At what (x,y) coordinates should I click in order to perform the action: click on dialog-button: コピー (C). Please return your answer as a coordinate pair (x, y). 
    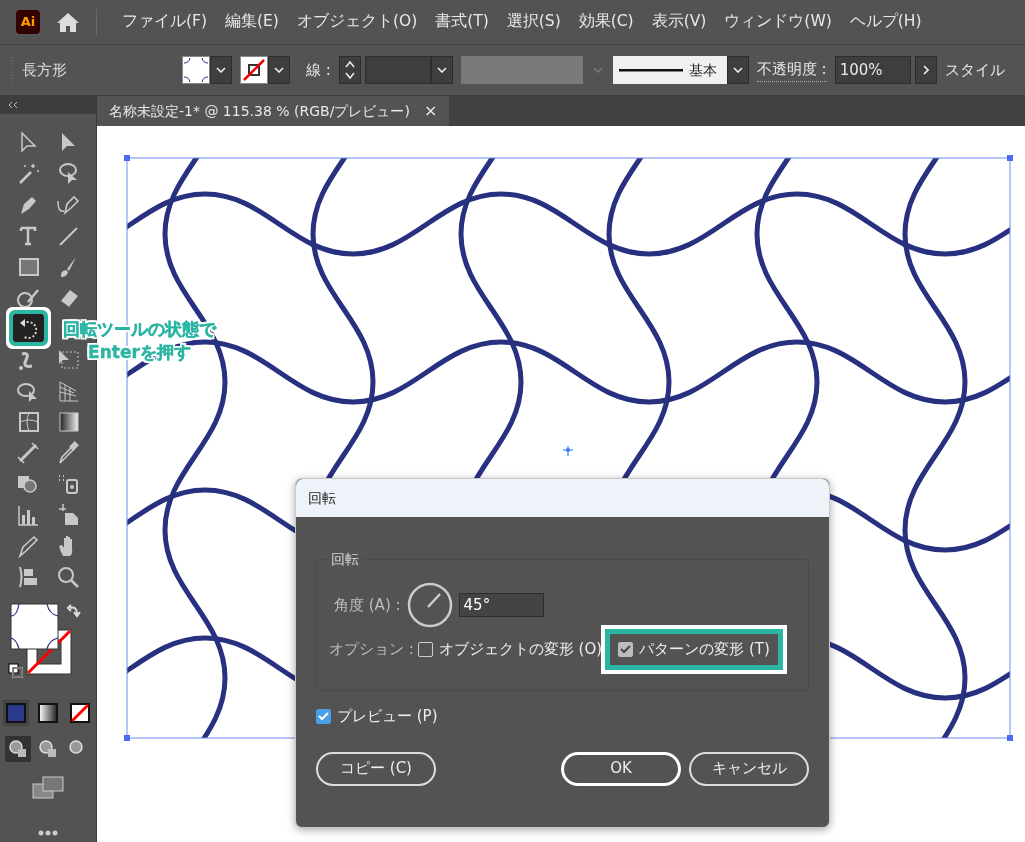
    Looking at the image, I should click on (376, 768).